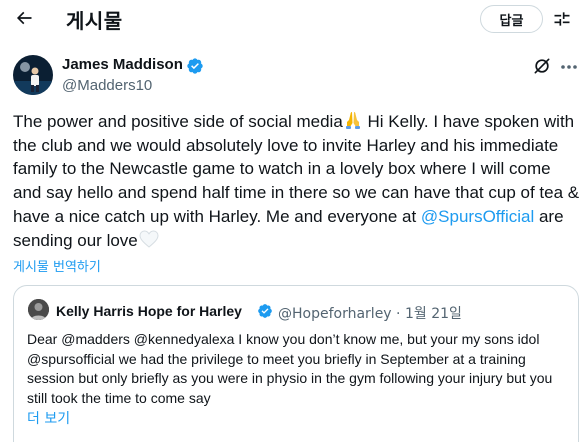  What do you see at coordinates (107, 85) in the screenshot?
I see `author-handle: @Madders10` at bounding box center [107, 85].